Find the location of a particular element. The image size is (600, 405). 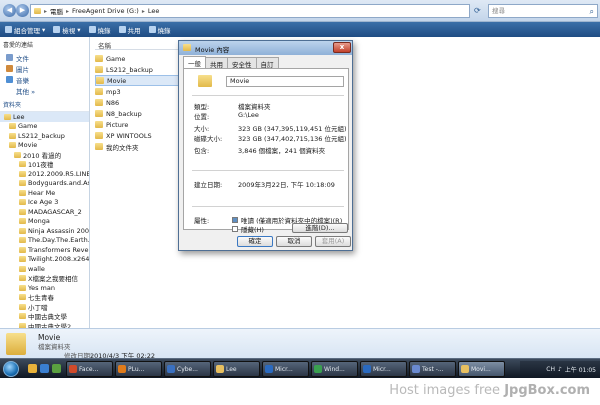

tree-item: LS212_backup is located at coordinates (44, 136).